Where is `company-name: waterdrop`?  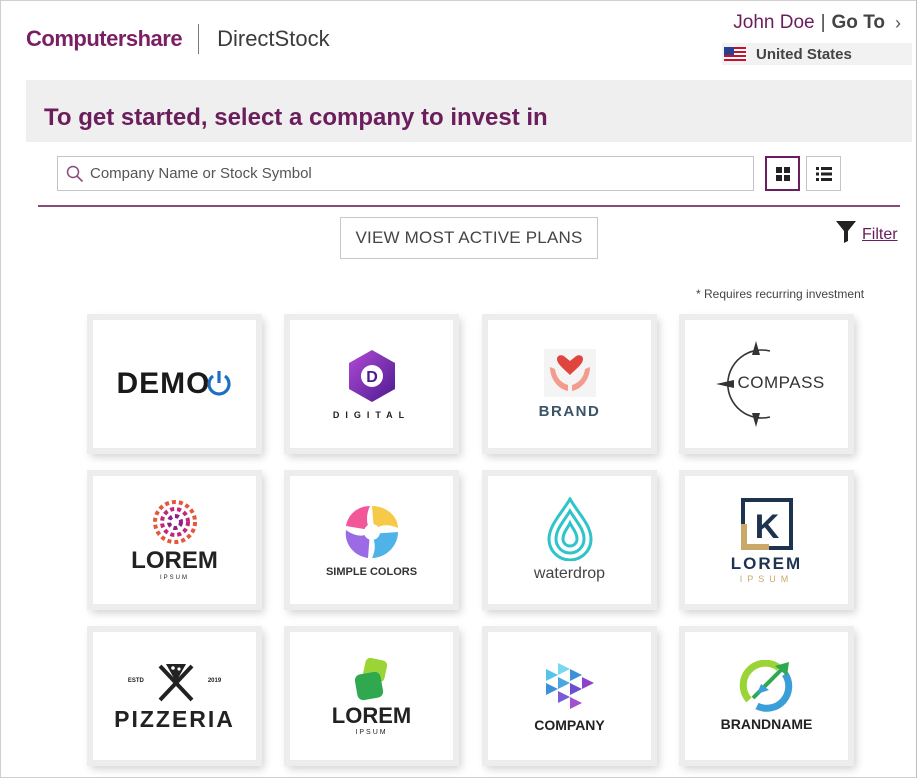 company-name: waterdrop is located at coordinates (569, 573).